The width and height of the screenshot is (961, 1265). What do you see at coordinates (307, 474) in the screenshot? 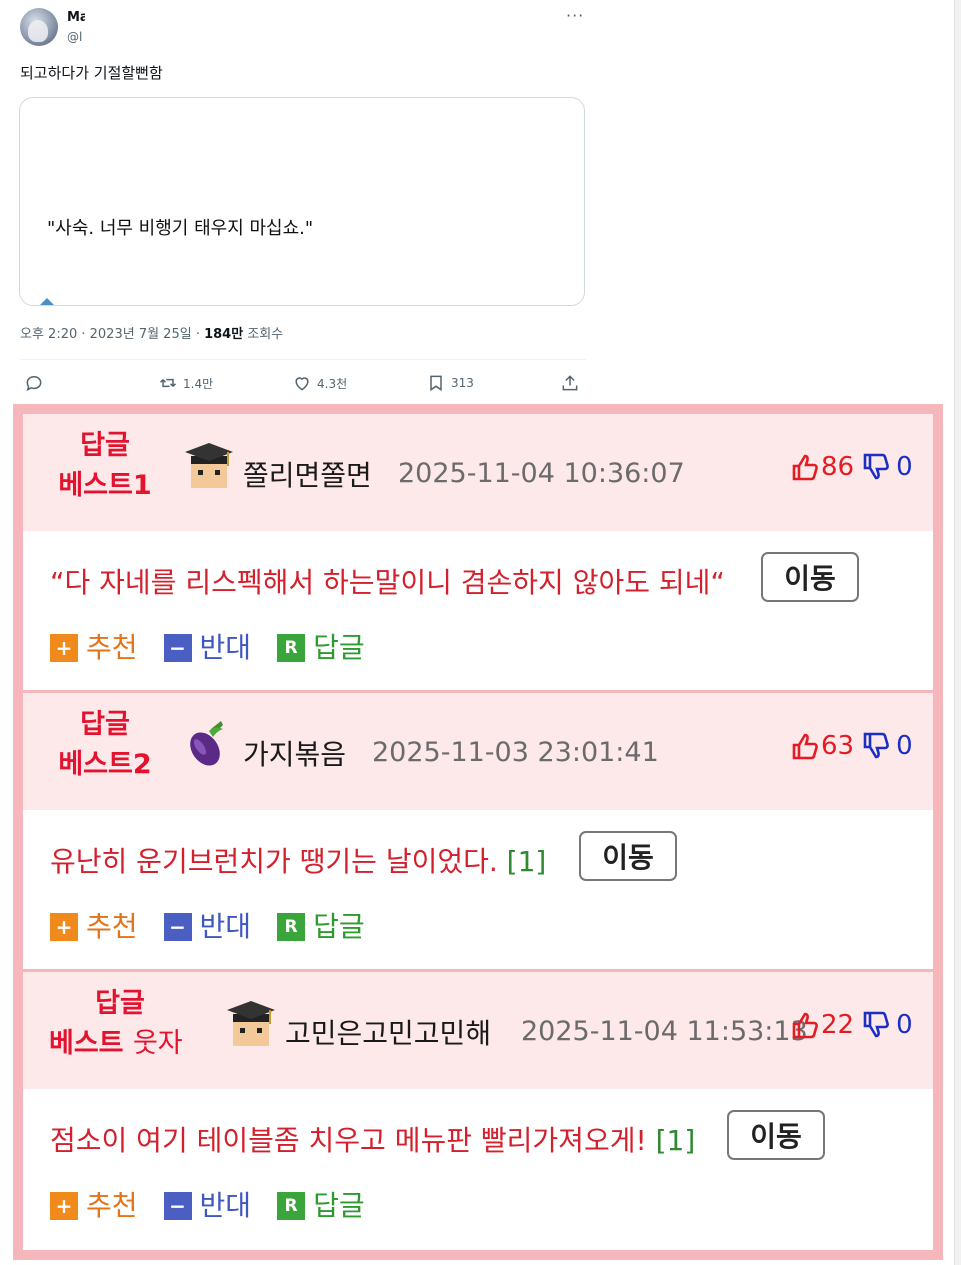
I see `nickname: 쫄리면쫄면` at bounding box center [307, 474].